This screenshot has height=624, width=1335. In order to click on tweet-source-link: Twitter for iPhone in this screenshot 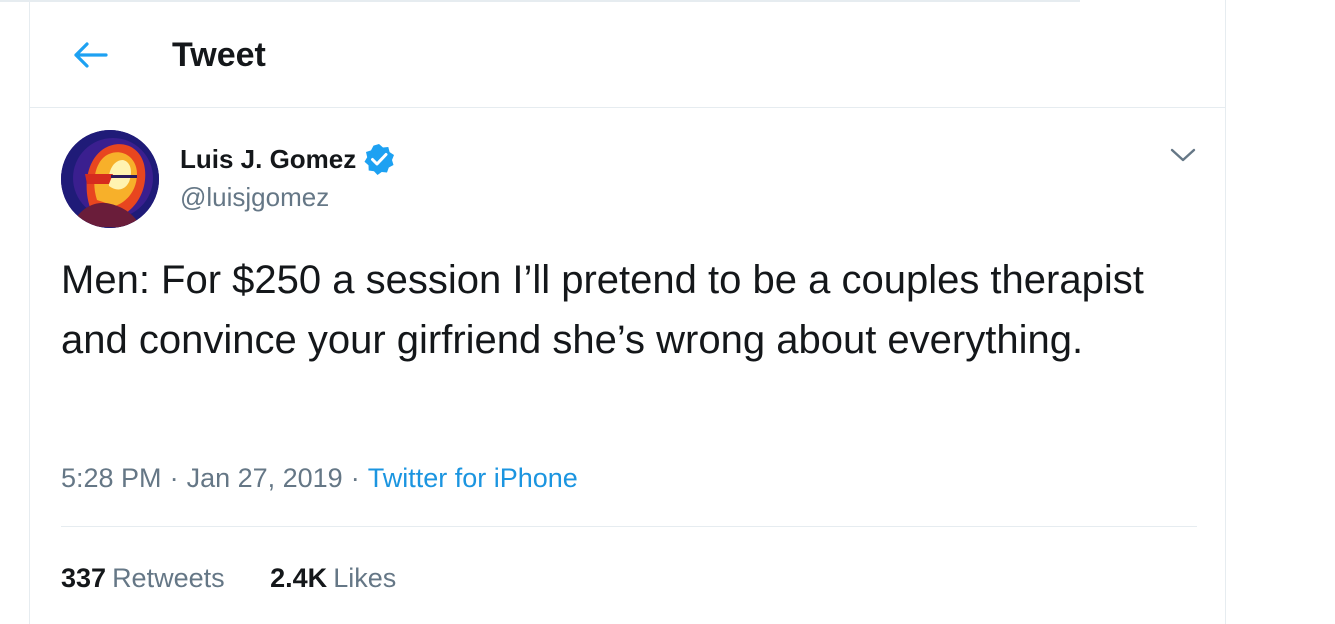, I will do `click(473, 478)`.